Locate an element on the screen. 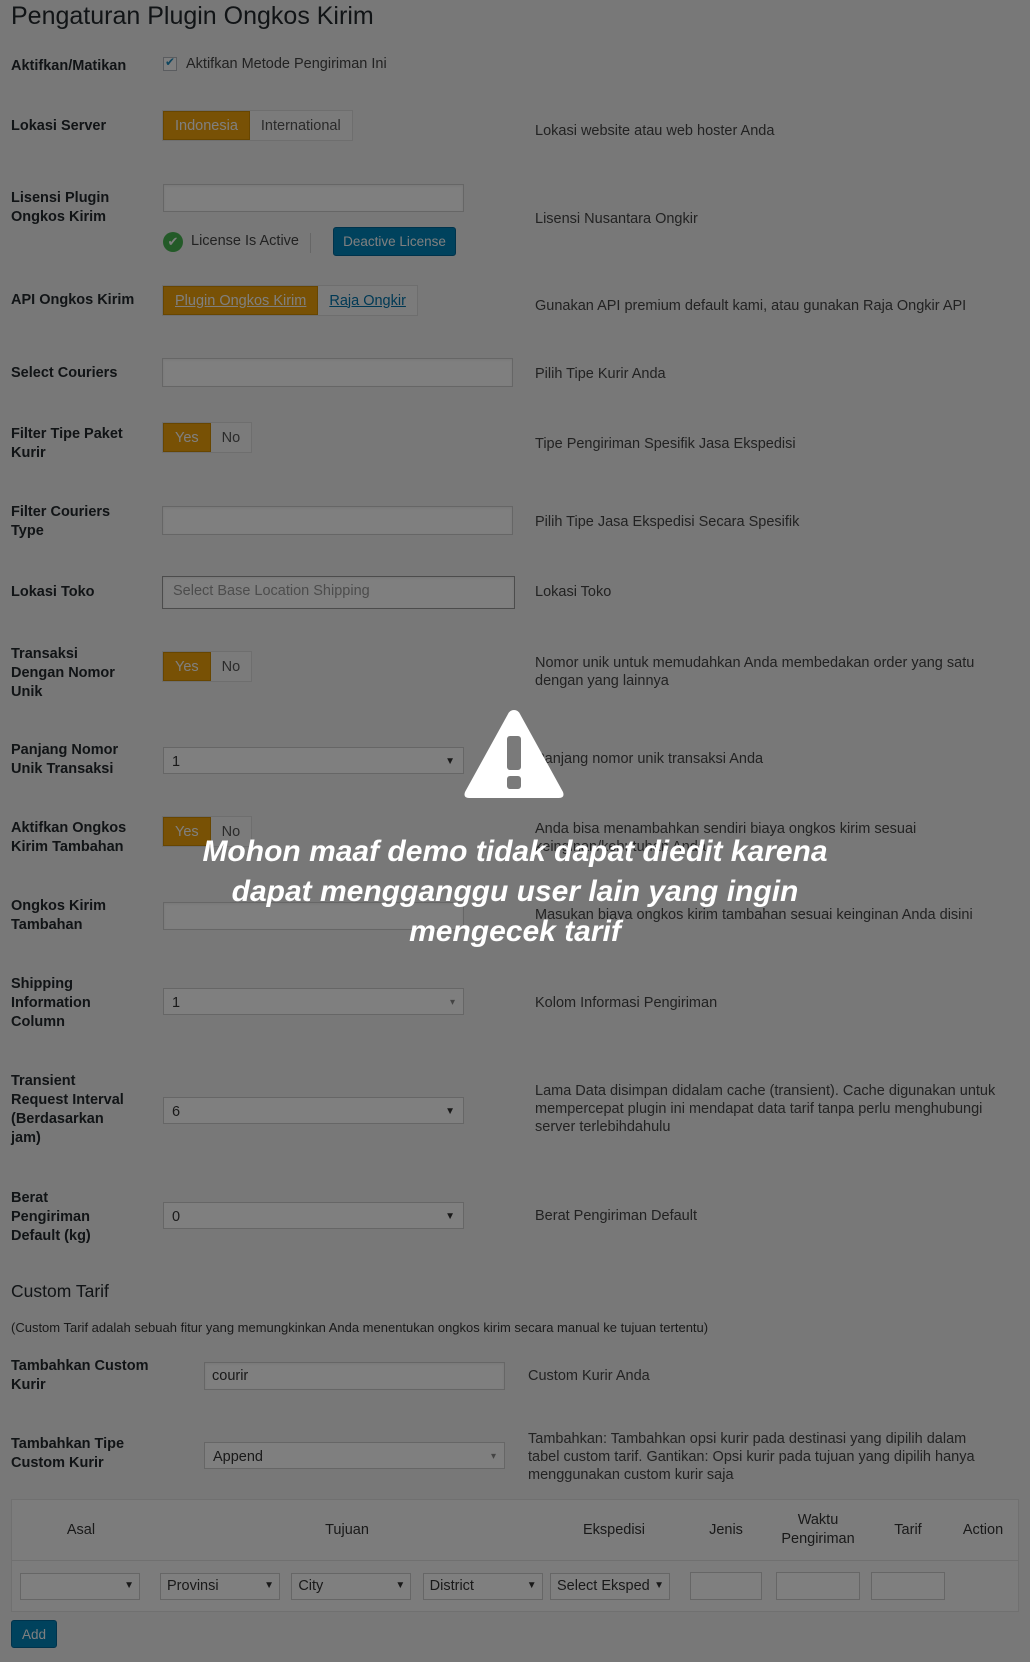  warning-icon is located at coordinates (514, 754).